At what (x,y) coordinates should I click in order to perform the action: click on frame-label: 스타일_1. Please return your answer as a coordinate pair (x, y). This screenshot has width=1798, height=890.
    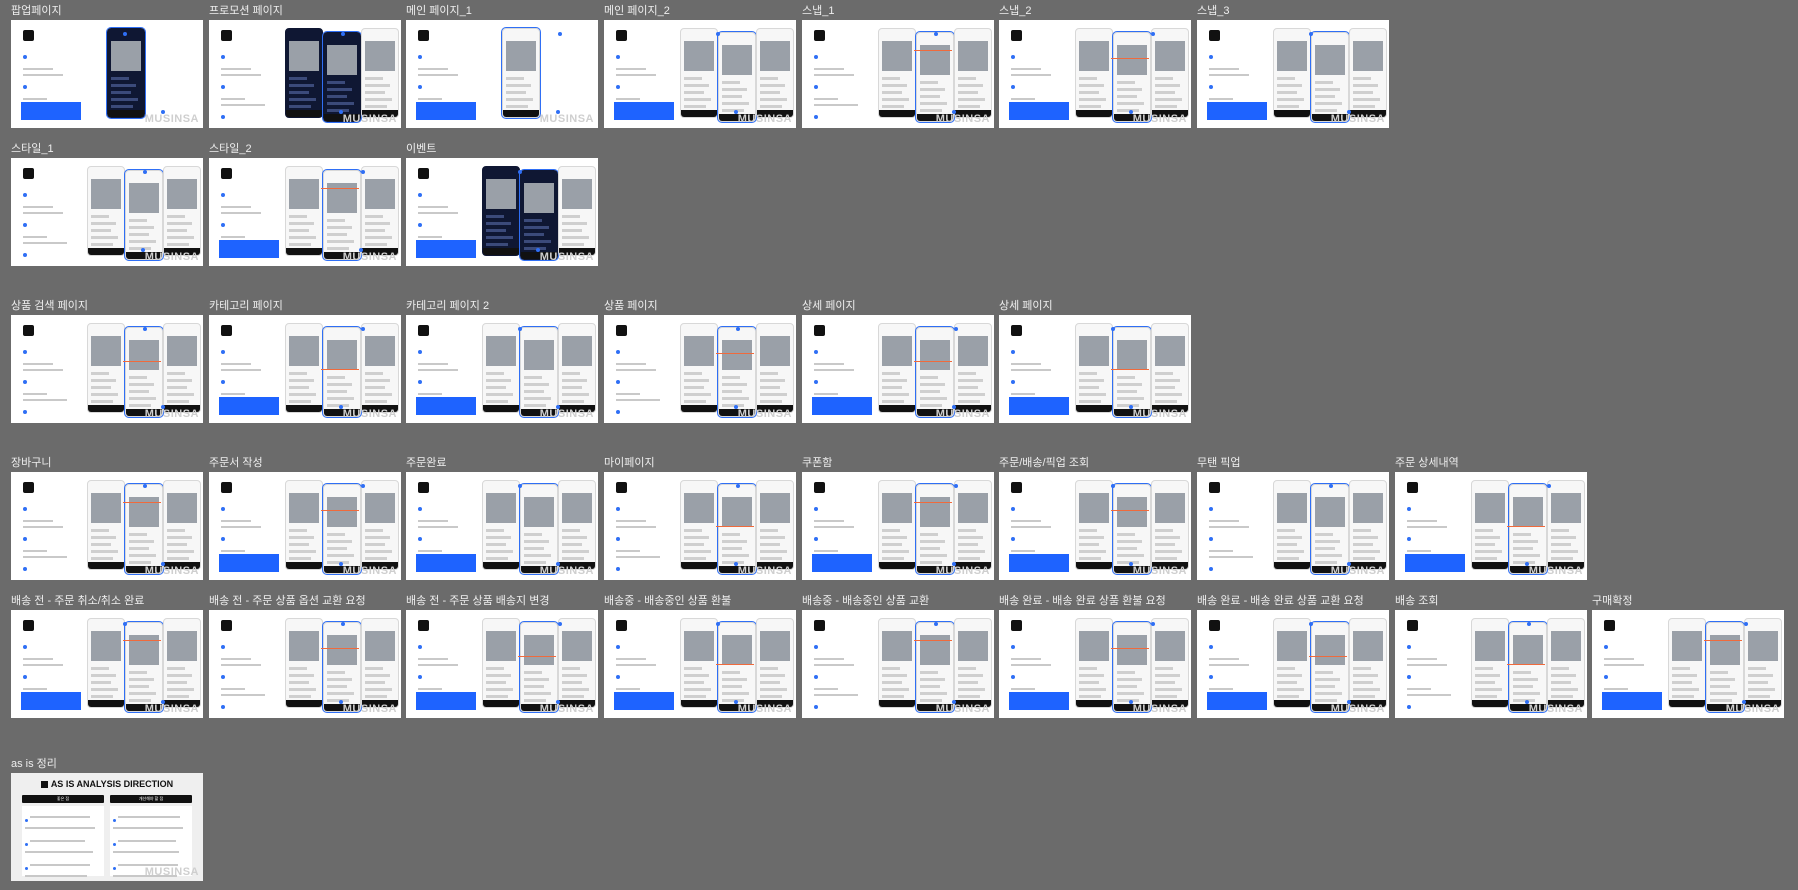
    Looking at the image, I should click on (32, 149).